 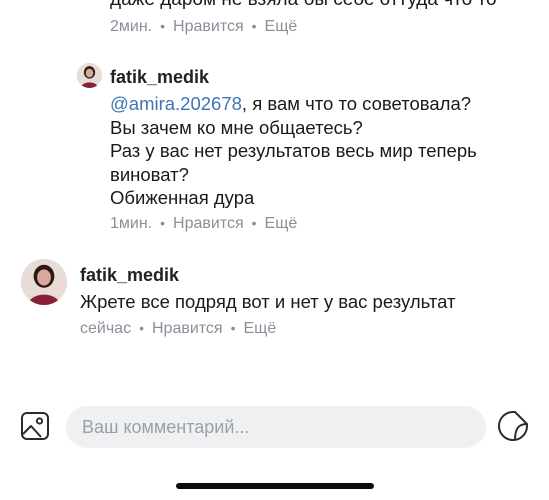 I want to click on comment-time: 1мин., so click(x=131, y=223).